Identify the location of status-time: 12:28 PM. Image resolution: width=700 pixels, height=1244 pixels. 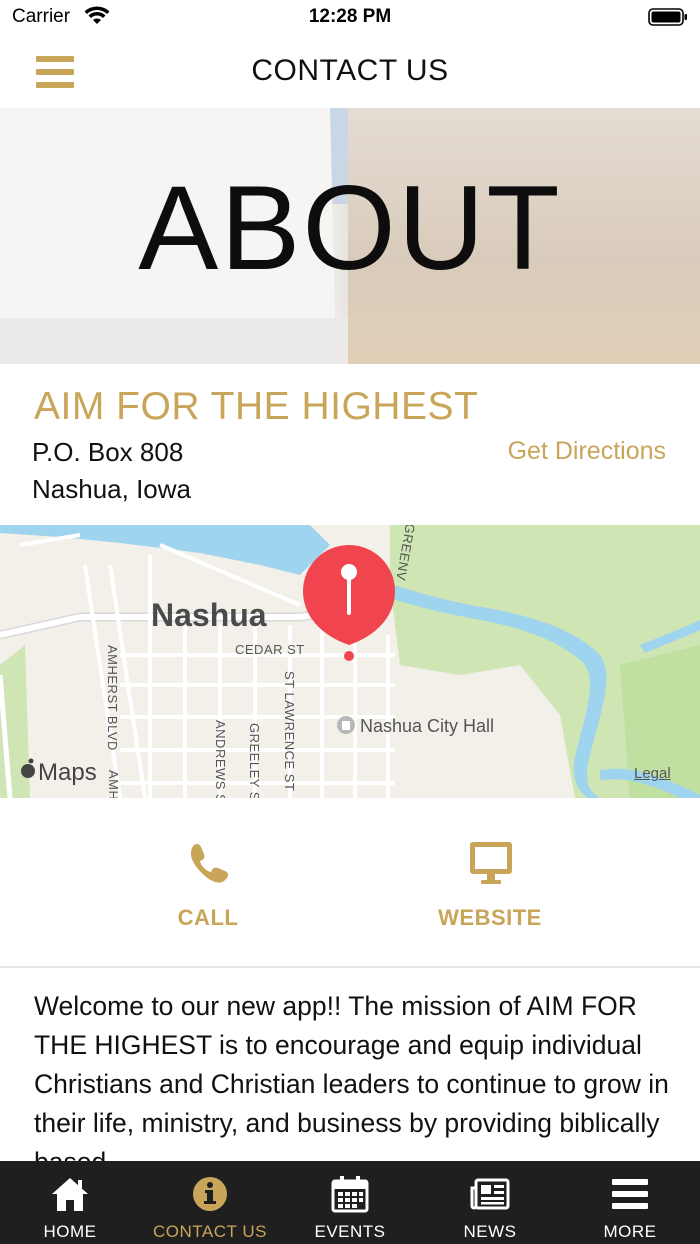
(350, 16).